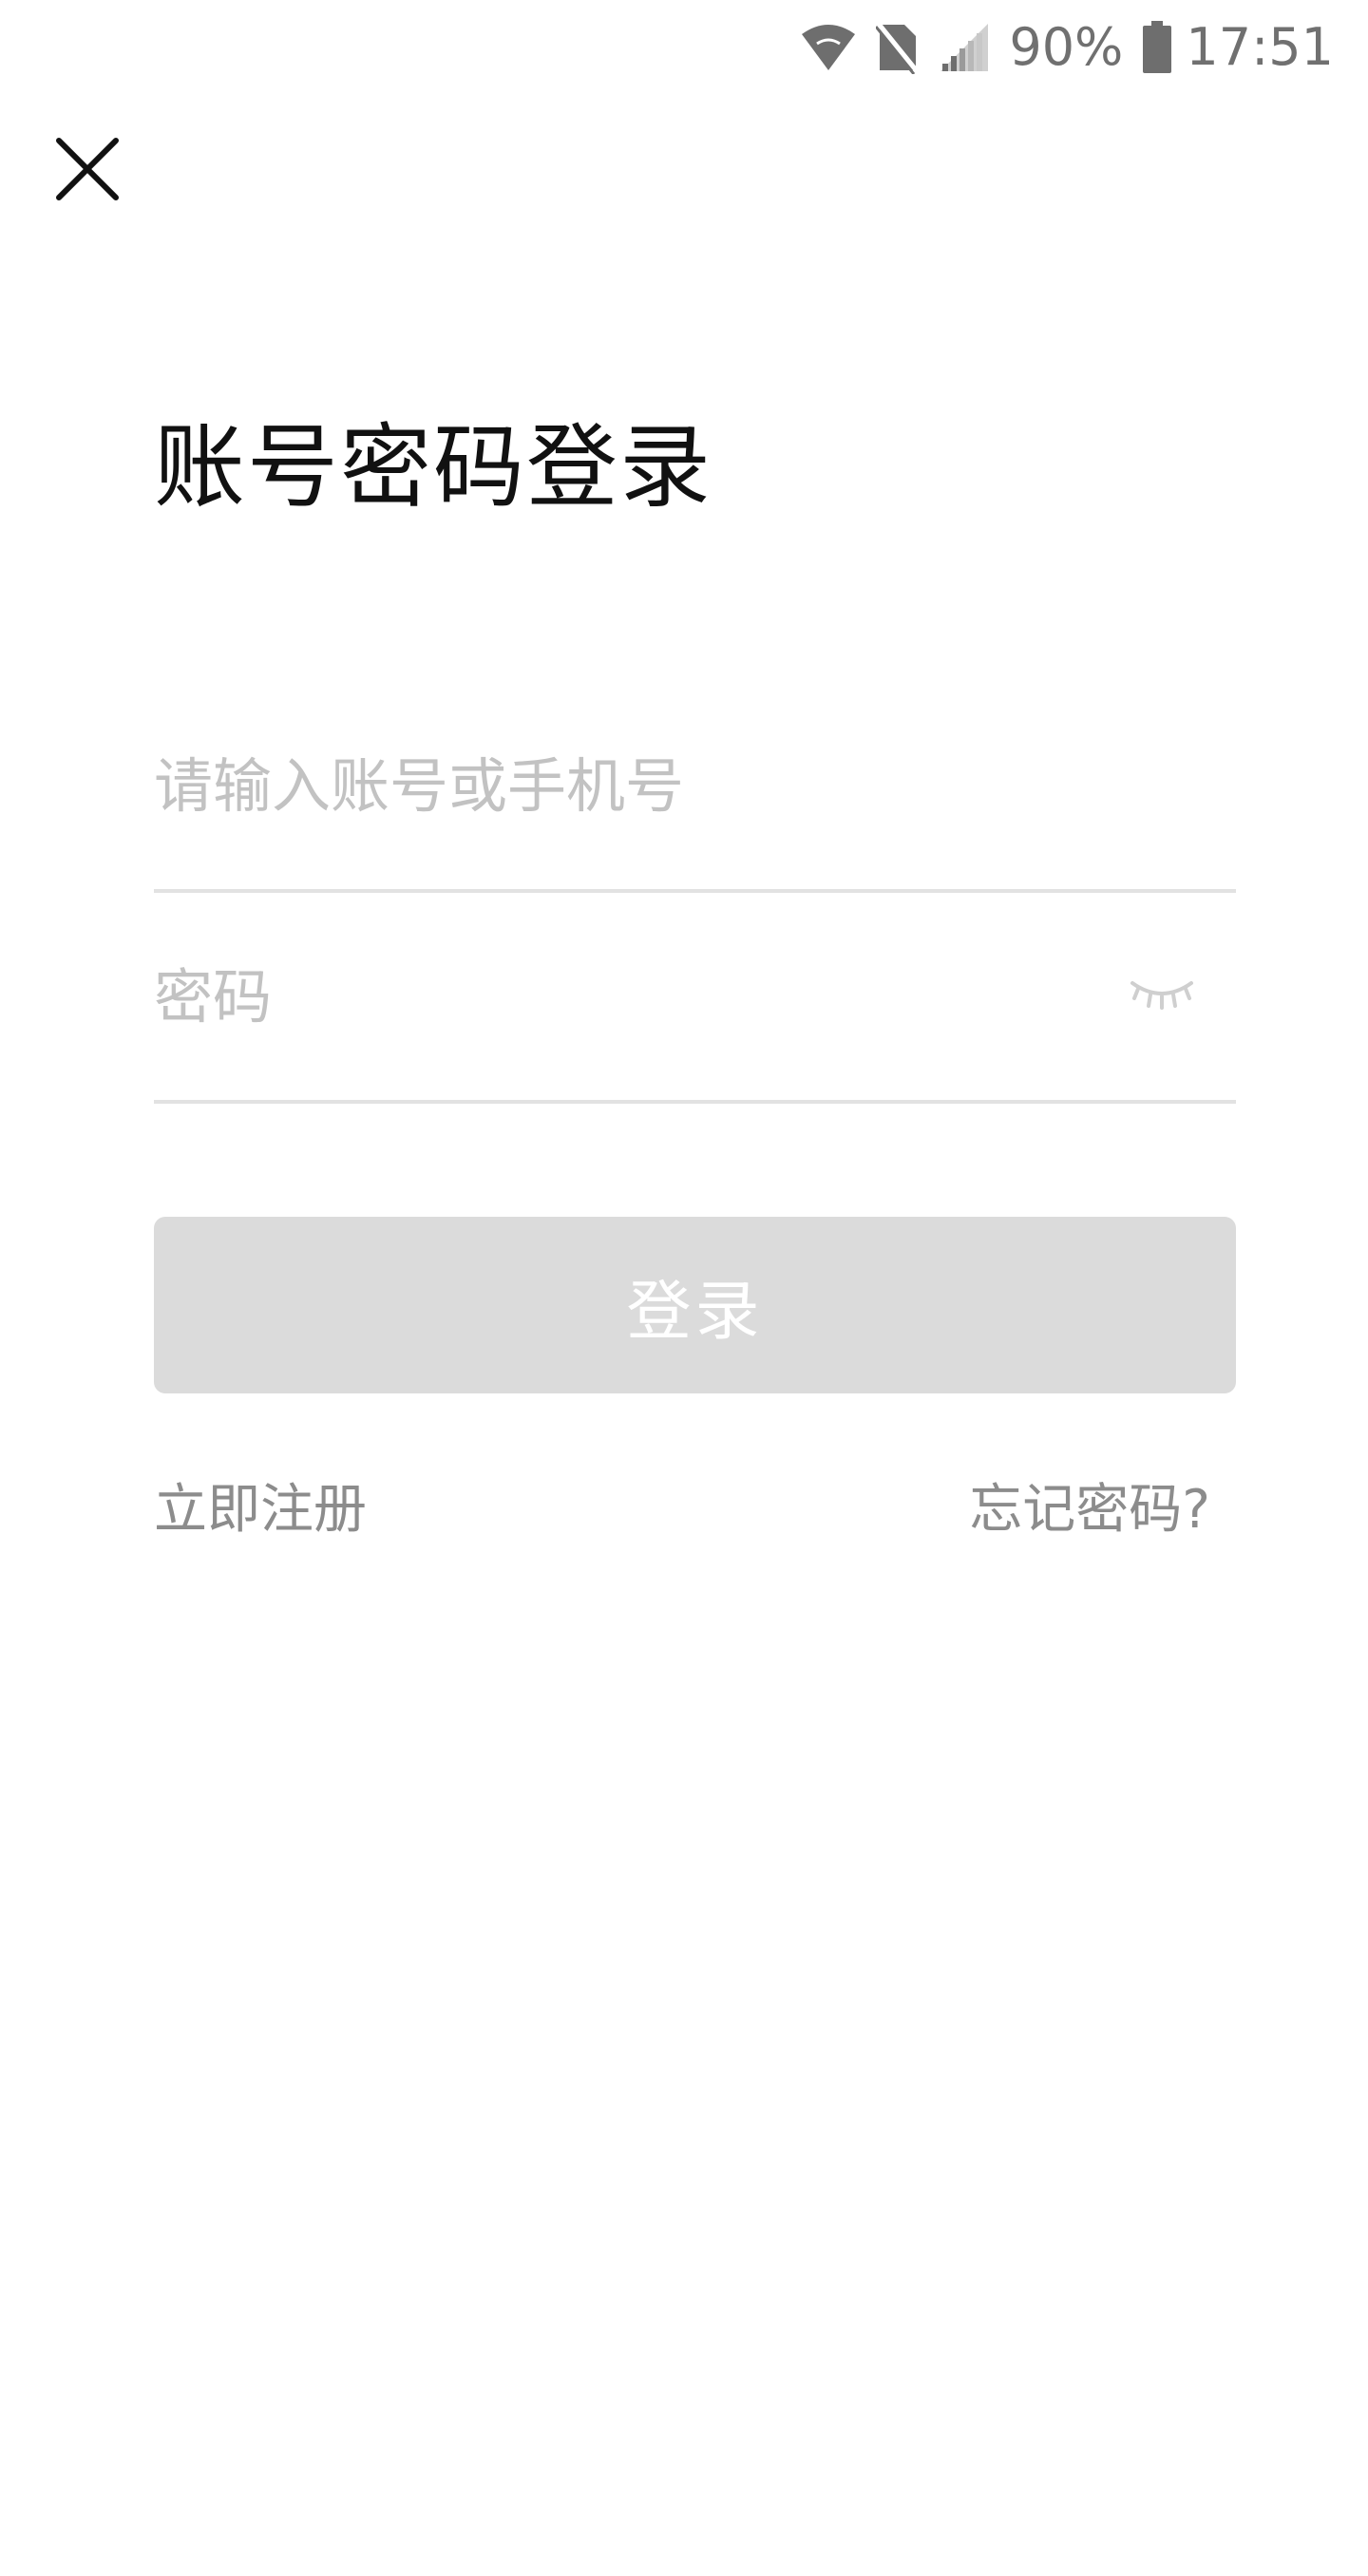 This screenshot has width=1368, height=2576. What do you see at coordinates (898, 47) in the screenshot?
I see `no-sim-icon` at bounding box center [898, 47].